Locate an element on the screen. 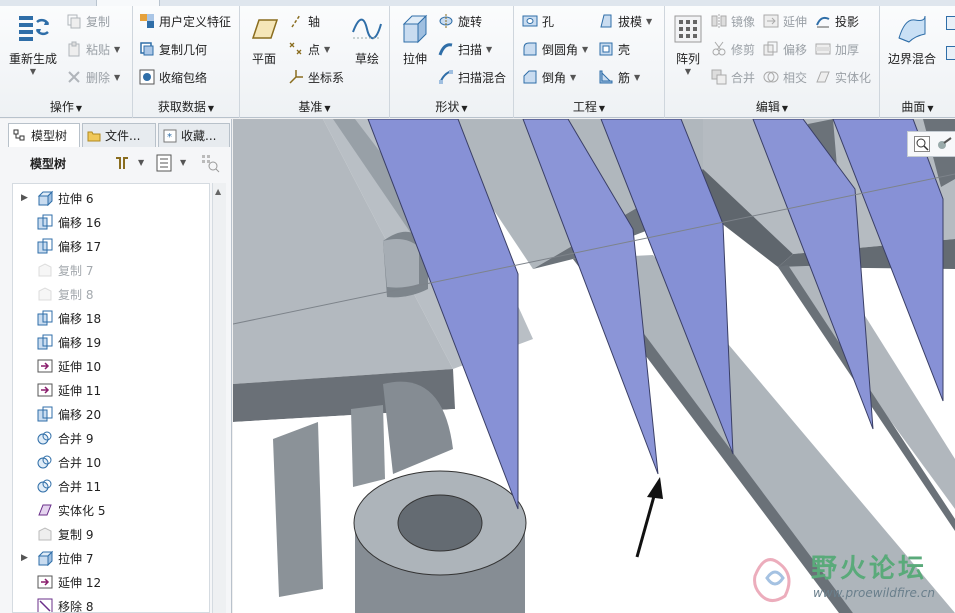  tab-model-tree: 模型树 is located at coordinates (44, 135).